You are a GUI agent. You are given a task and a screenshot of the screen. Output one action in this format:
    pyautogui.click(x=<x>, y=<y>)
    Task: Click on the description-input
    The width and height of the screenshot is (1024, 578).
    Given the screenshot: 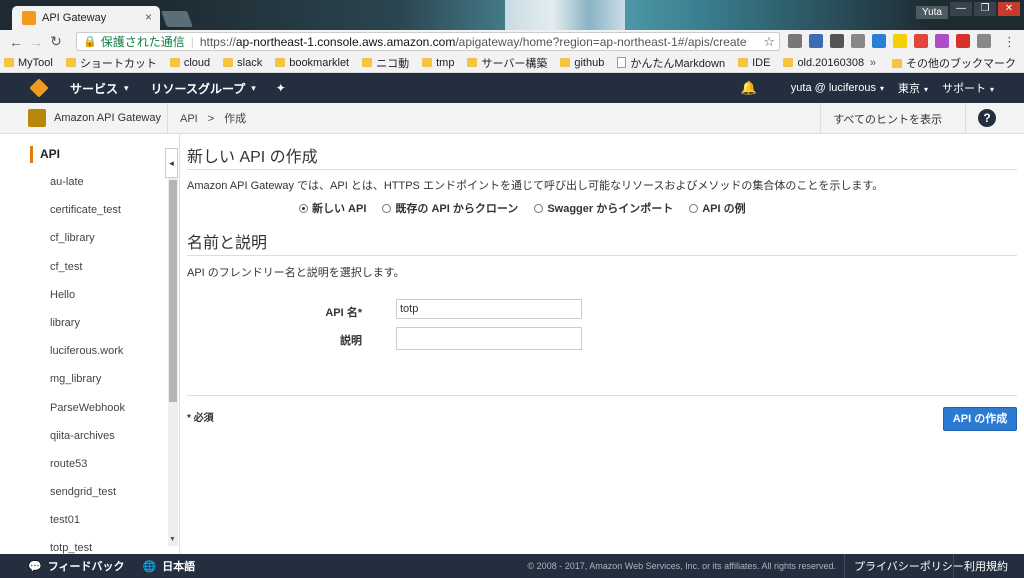 What is the action you would take?
    pyautogui.click(x=489, y=338)
    